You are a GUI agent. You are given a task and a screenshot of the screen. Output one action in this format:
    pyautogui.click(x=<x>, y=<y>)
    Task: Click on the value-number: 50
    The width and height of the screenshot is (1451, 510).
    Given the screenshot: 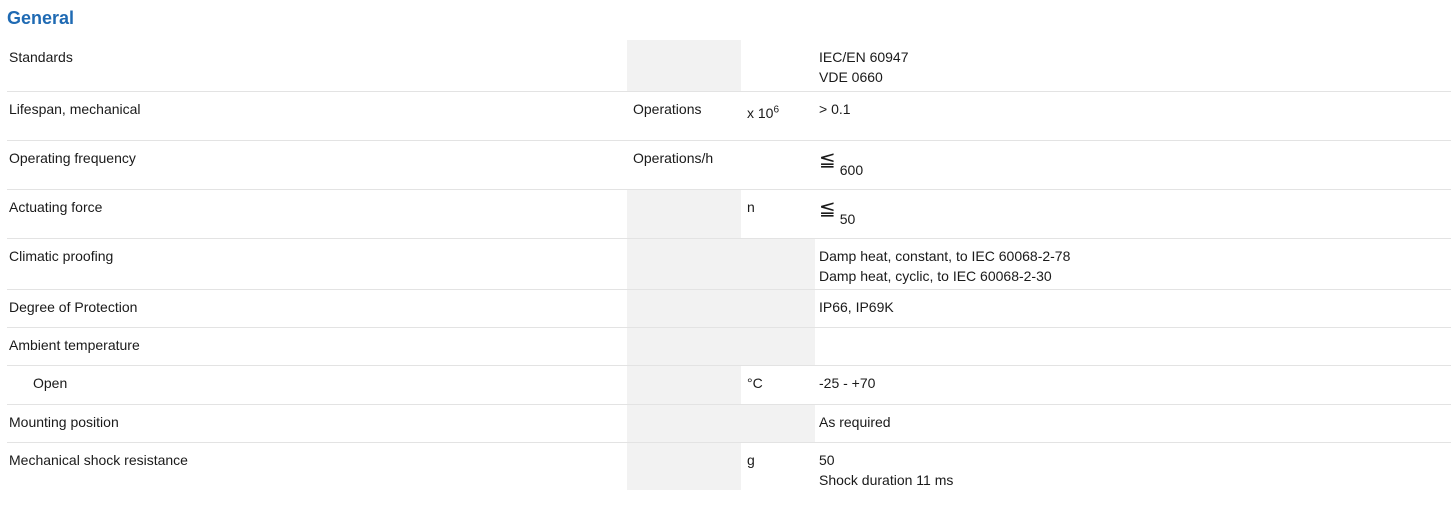 What is the action you would take?
    pyautogui.click(x=847, y=218)
    